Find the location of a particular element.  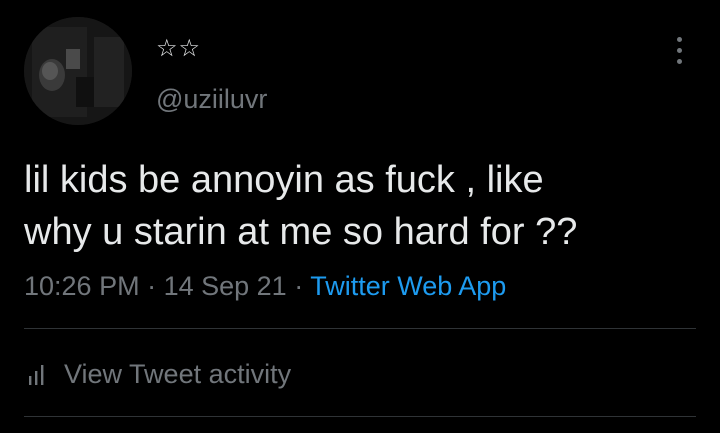

tweet-meta: 10:26 PM · 14 Sep 21 · Twitter Web App is located at coordinates (265, 286).